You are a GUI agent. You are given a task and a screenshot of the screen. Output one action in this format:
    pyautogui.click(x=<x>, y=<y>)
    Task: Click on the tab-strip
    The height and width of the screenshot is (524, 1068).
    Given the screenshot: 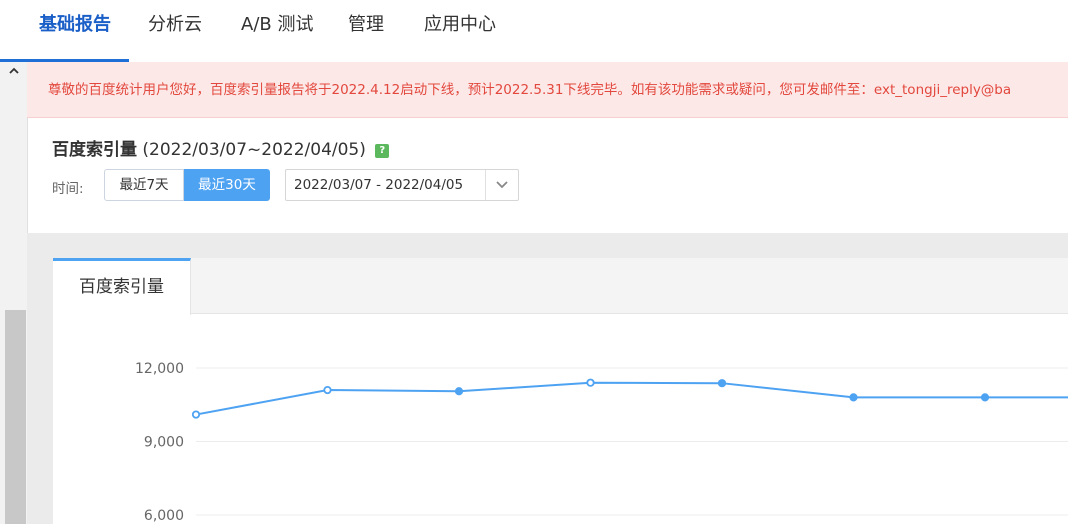 What is the action you would take?
    pyautogui.click(x=560, y=286)
    